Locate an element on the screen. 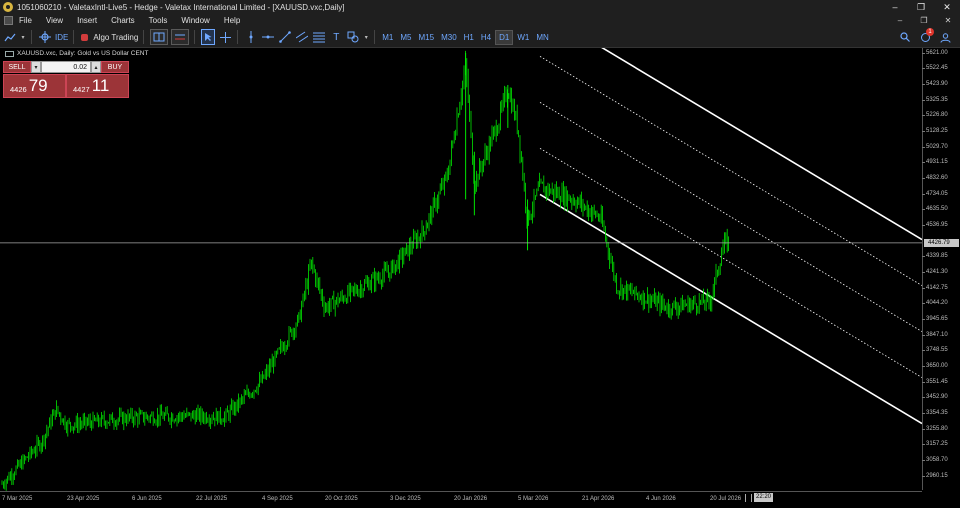  minimize-button: – is located at coordinates (895, 7).